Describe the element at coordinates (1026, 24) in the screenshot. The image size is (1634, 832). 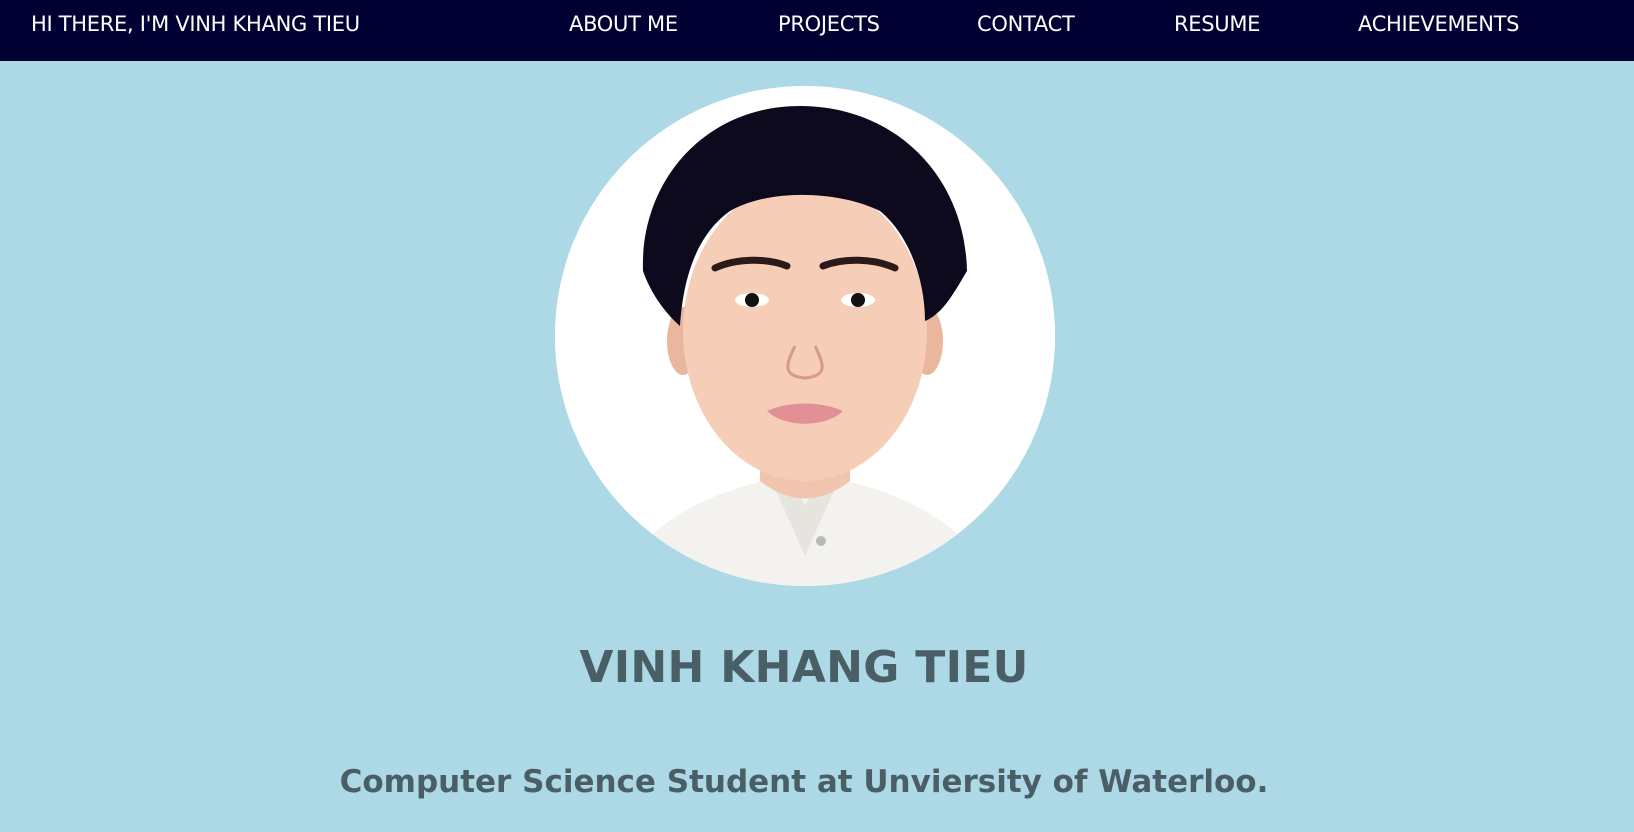
I see `nav-link-contact: CONTACT` at that location.